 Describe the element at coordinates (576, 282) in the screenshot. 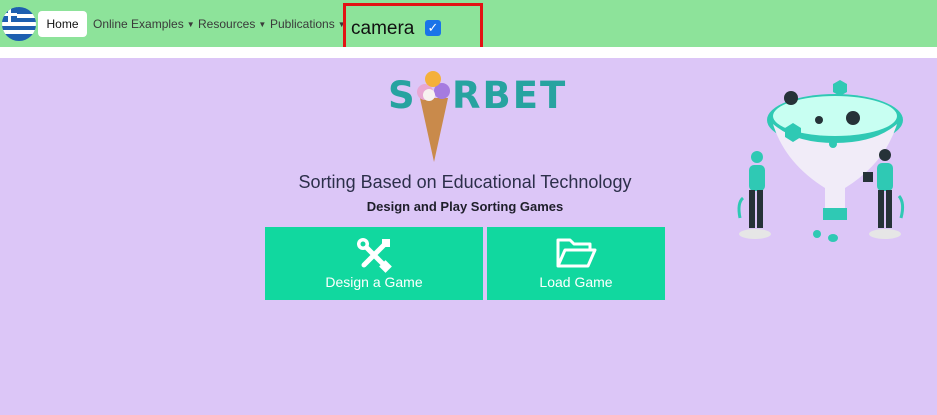

I see `load-game-label: Load Game` at that location.